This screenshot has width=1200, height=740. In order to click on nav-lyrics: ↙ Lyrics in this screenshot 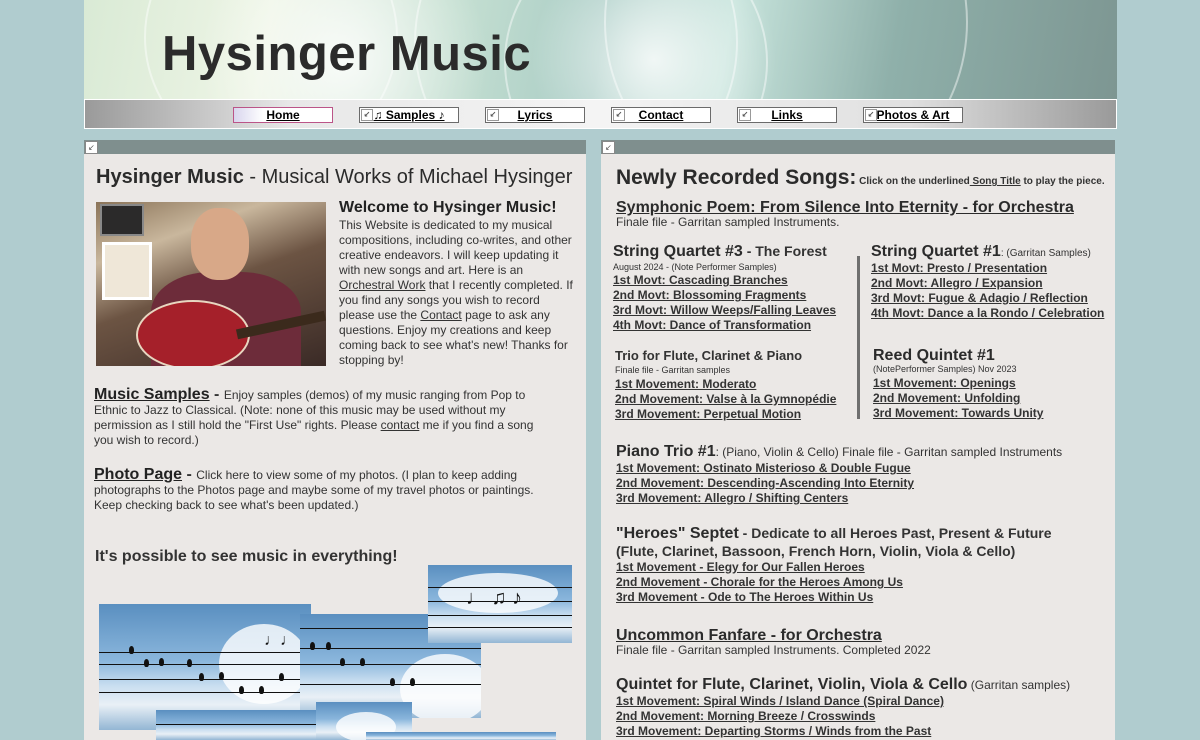, I will do `click(535, 115)`.